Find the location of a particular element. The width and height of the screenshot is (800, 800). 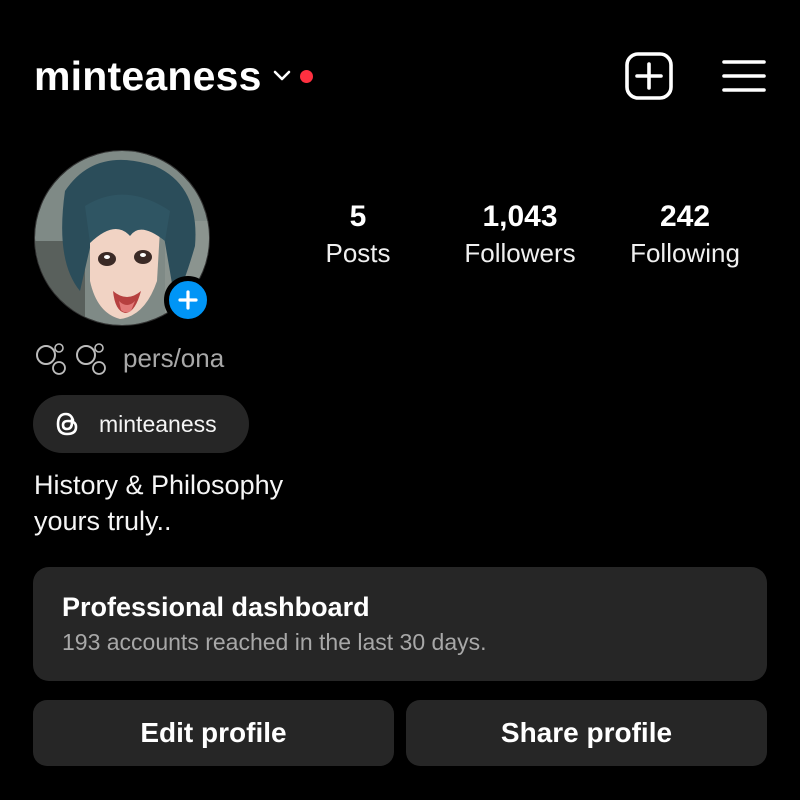

bubbles-icon is located at coordinates (71, 359).